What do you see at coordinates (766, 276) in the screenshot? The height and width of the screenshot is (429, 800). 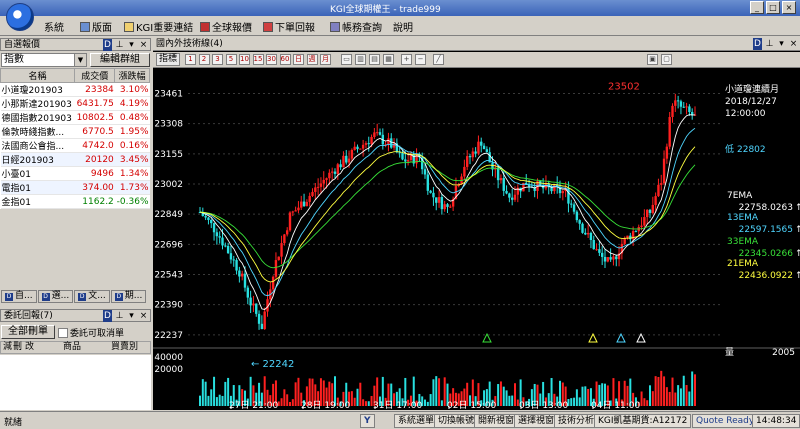 I see `ema-value: 22436.0922` at bounding box center [766, 276].